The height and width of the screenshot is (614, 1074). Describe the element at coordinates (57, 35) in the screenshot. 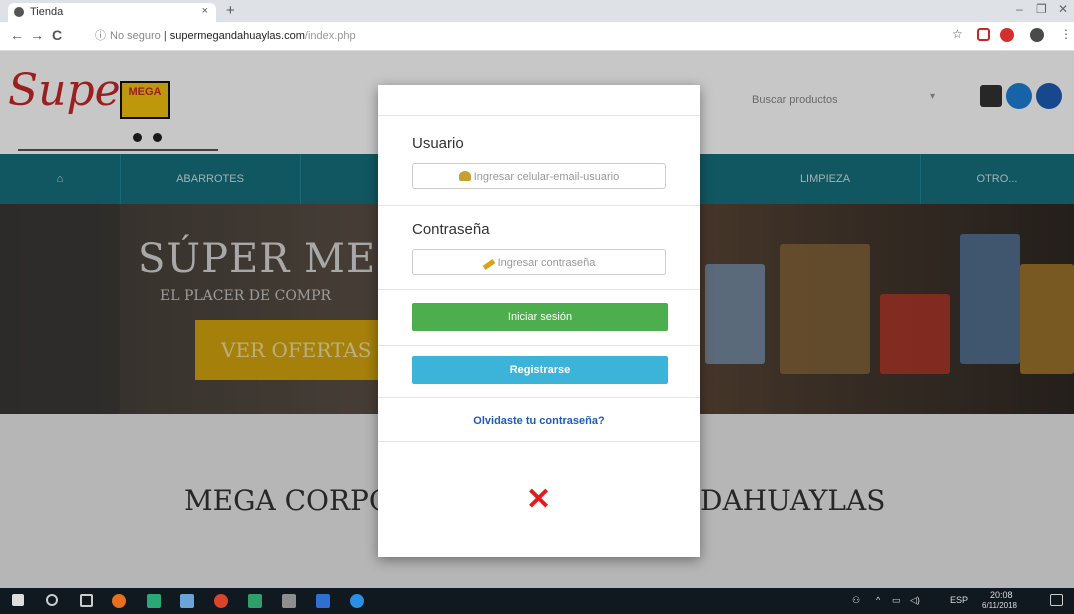

I see `reload-button: C` at that location.